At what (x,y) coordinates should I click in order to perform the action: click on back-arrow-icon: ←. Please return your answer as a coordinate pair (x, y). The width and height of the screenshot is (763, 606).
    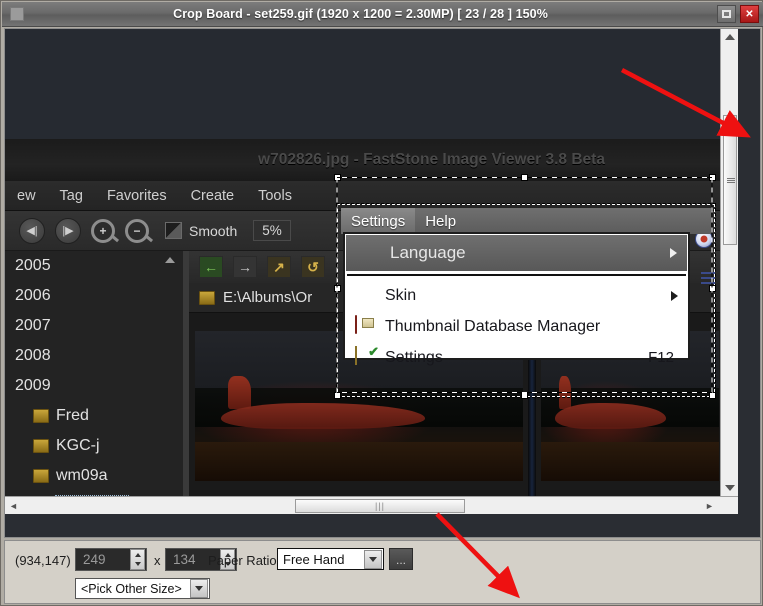
    Looking at the image, I should click on (211, 267).